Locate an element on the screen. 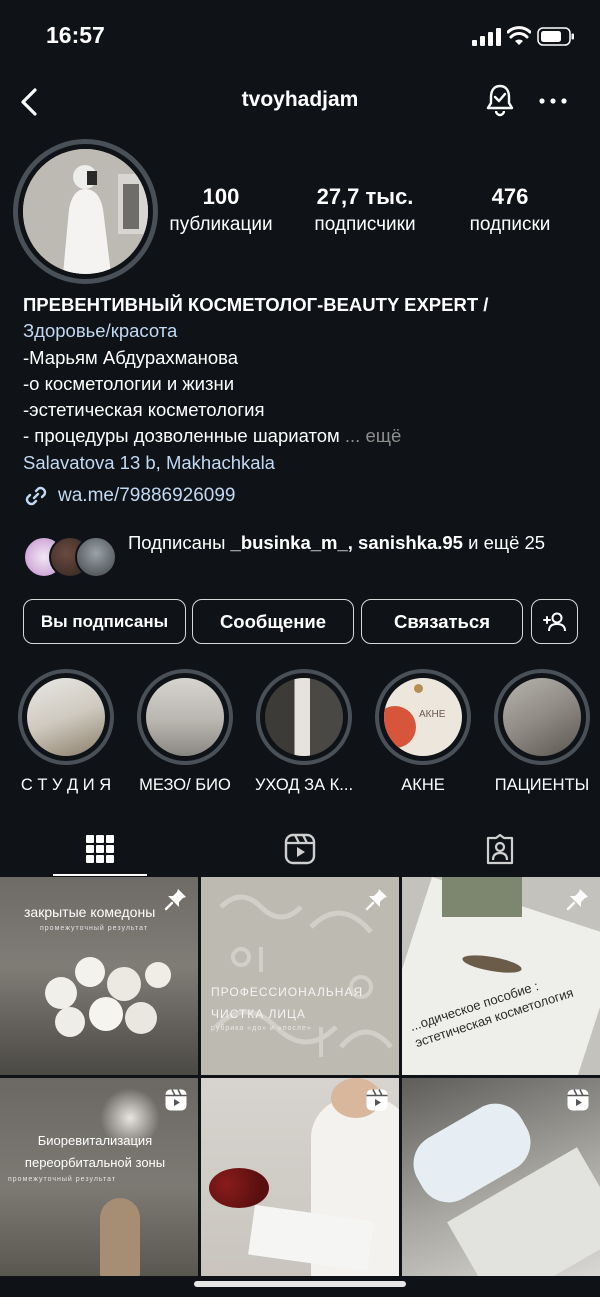 Image resolution: width=600 pixels, height=1297 pixels. book-accent is located at coordinates (482, 897).